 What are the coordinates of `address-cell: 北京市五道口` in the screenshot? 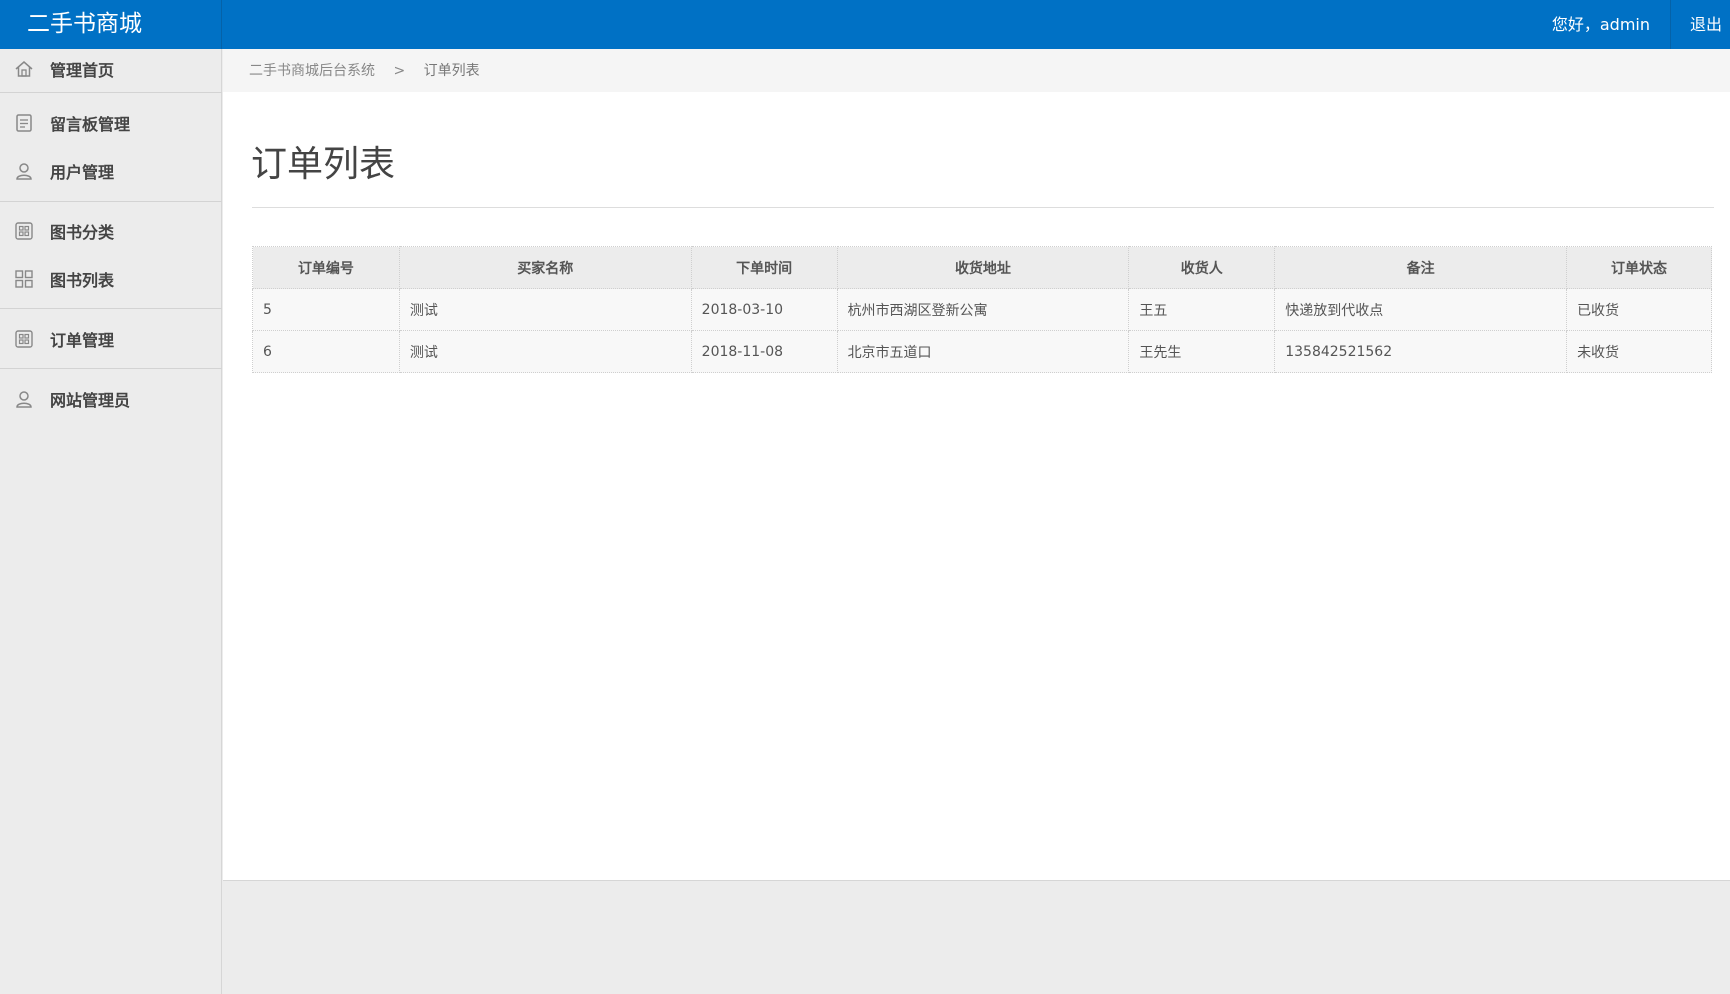 It's located at (983, 351).